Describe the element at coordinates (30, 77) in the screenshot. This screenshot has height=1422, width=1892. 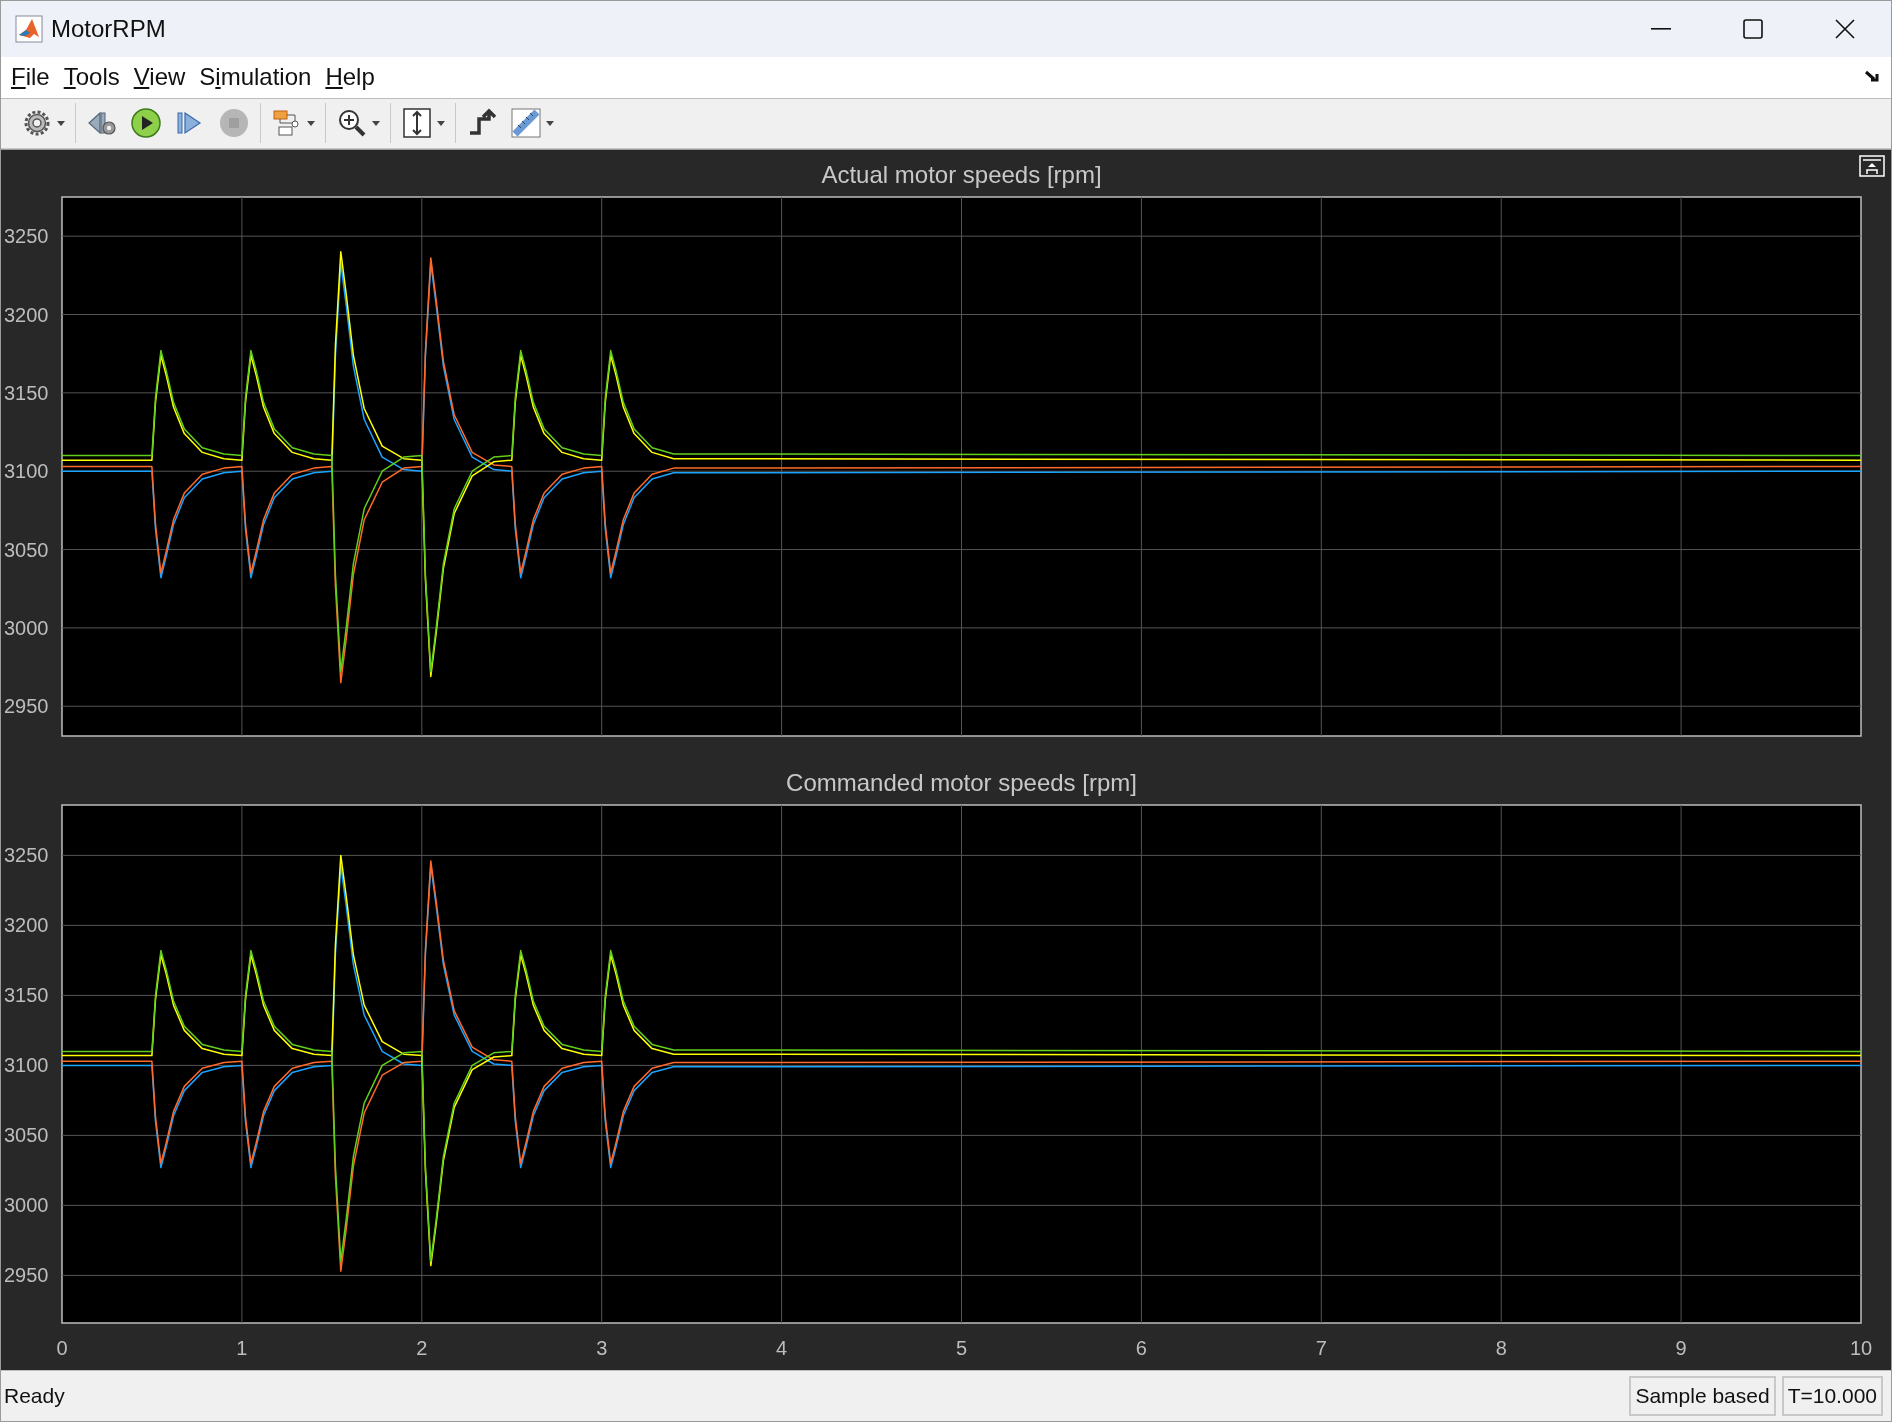
I see `menu-item: File` at that location.